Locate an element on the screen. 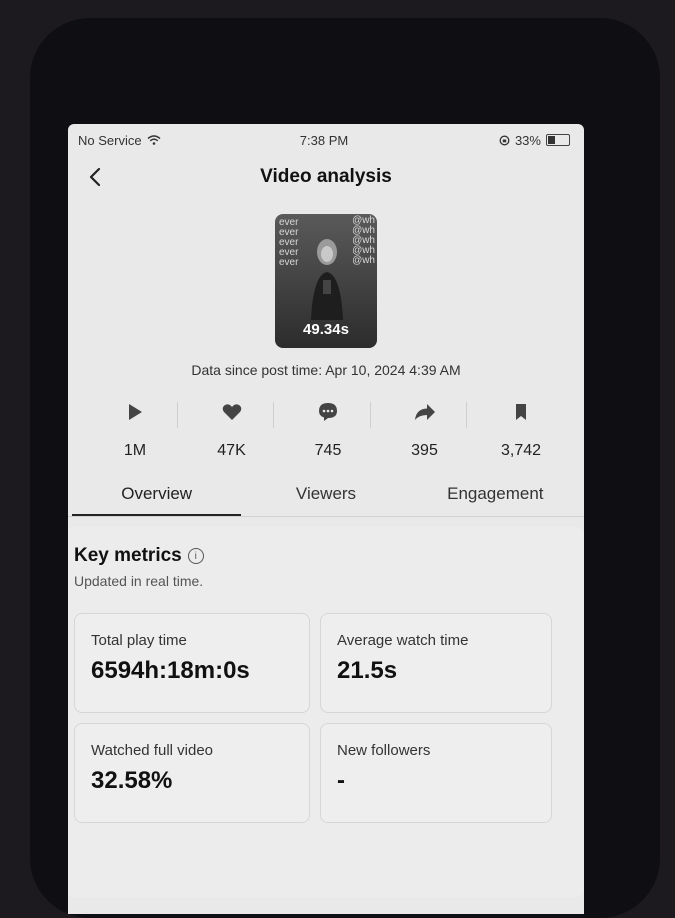 Image resolution: width=675 pixels, height=918 pixels. status-time: 7:38 PM is located at coordinates (324, 140).